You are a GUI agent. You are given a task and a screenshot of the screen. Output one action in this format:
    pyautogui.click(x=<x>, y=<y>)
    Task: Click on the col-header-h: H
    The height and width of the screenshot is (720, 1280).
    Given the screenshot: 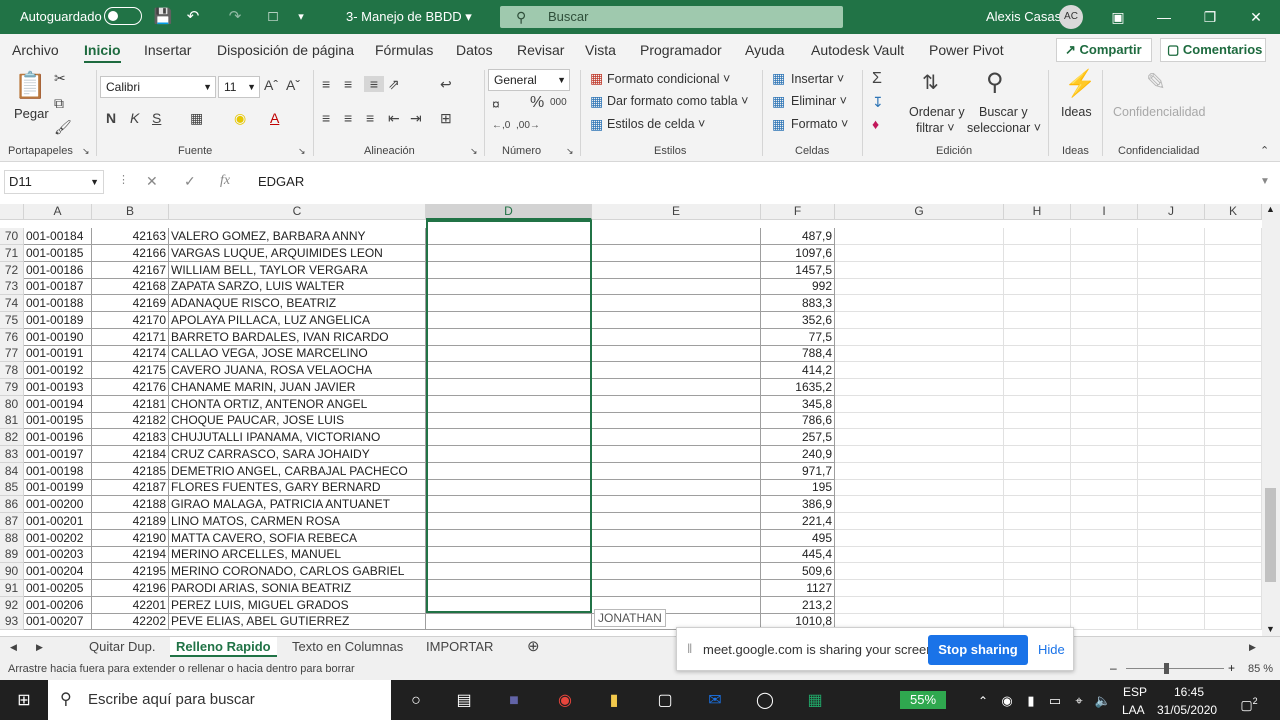 What is the action you would take?
    pyautogui.click(x=1037, y=212)
    